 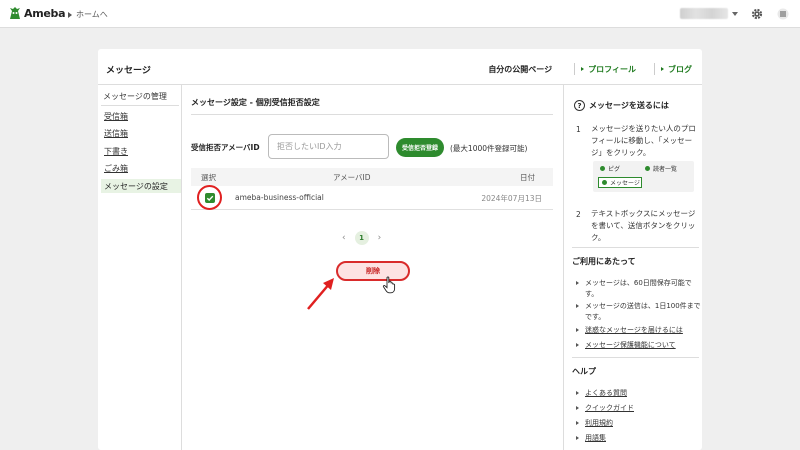 I want to click on usage-item-text: メッセージの送信は、1日100件までです。, so click(x=643, y=311).